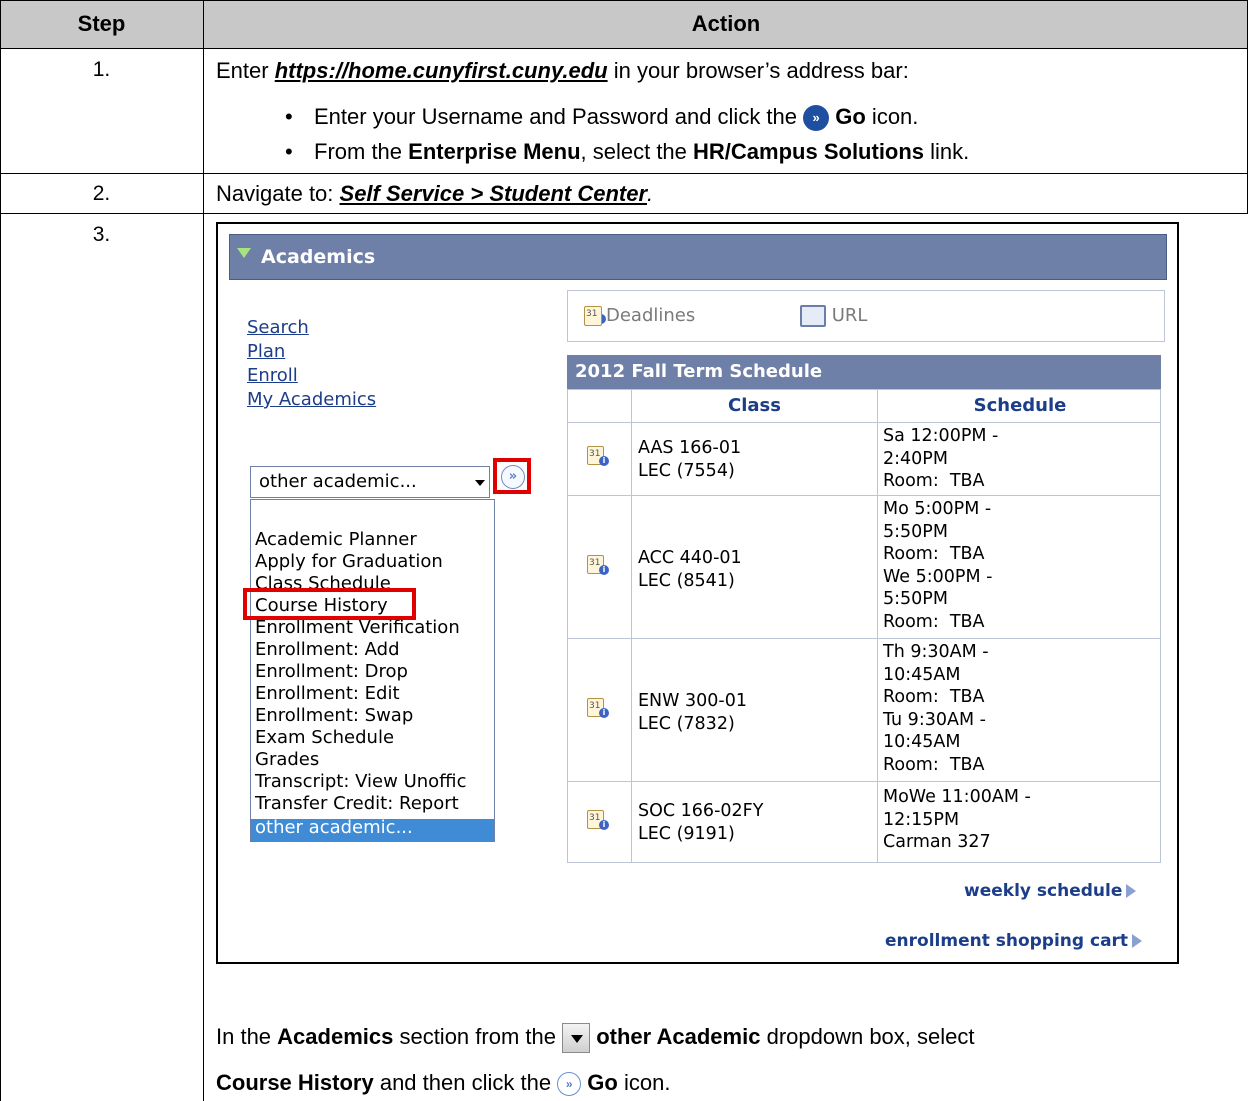 The height and width of the screenshot is (1101, 1248). What do you see at coordinates (245, 70) in the screenshot?
I see `text: Enter` at bounding box center [245, 70].